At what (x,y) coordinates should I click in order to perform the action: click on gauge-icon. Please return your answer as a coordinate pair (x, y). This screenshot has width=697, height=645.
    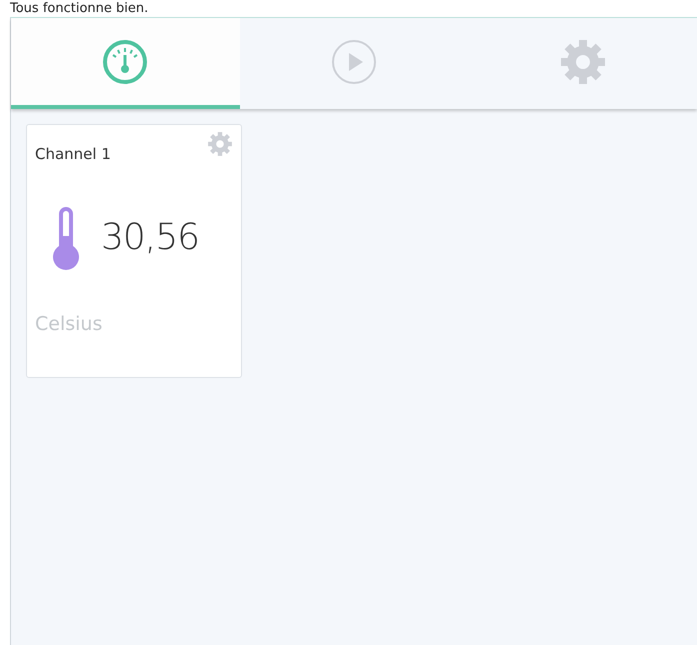
    Looking at the image, I should click on (125, 62).